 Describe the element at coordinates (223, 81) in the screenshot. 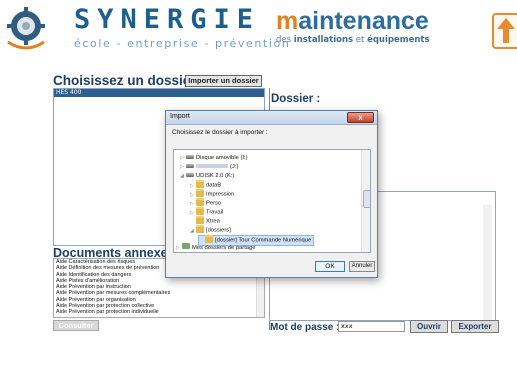

I see `import-folder-button: Importer un dossier` at that location.